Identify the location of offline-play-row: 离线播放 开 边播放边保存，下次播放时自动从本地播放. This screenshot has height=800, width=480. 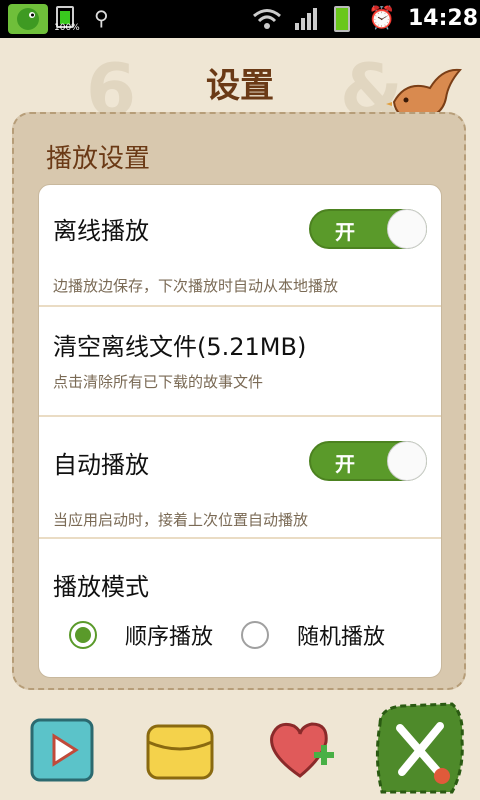
(240, 245).